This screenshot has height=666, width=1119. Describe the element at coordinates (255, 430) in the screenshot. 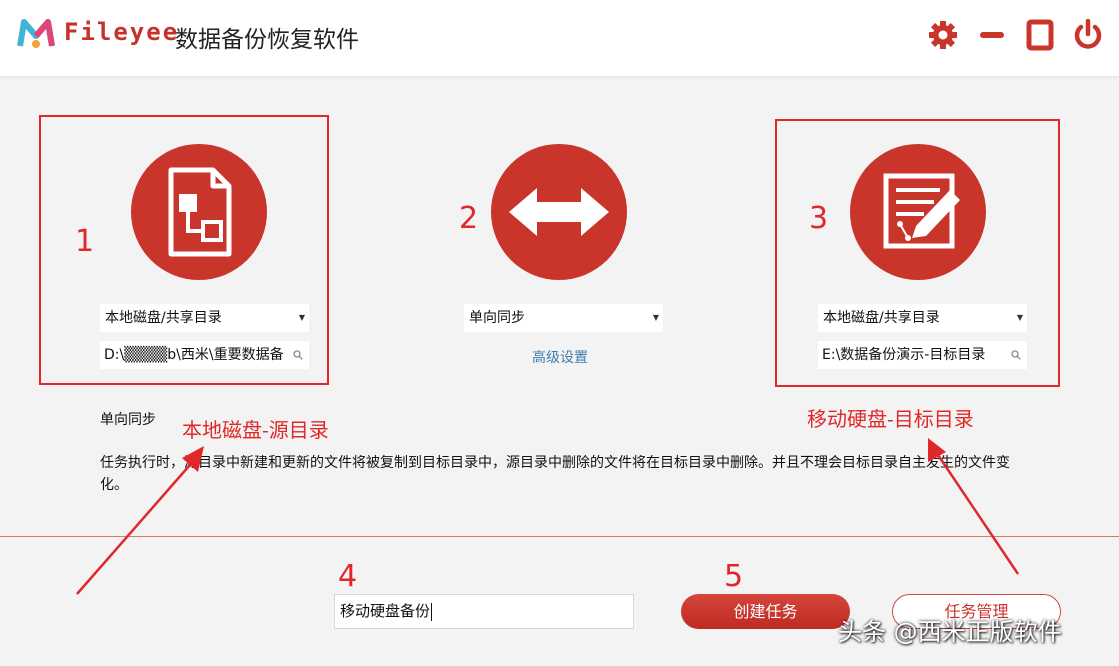

I see `annotation-source-label: 本地磁盘-源目录` at that location.